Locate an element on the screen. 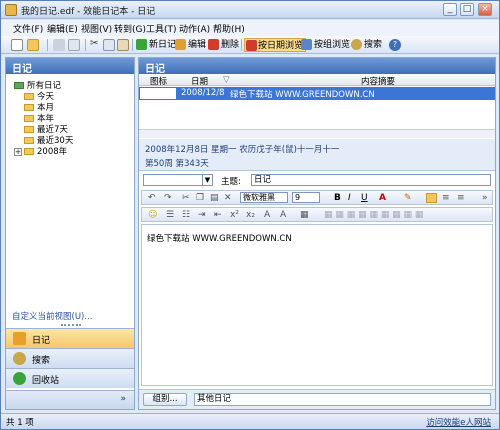 This screenshot has width=500, height=430. tree-item-today: 今天 is located at coordinates (39, 96).